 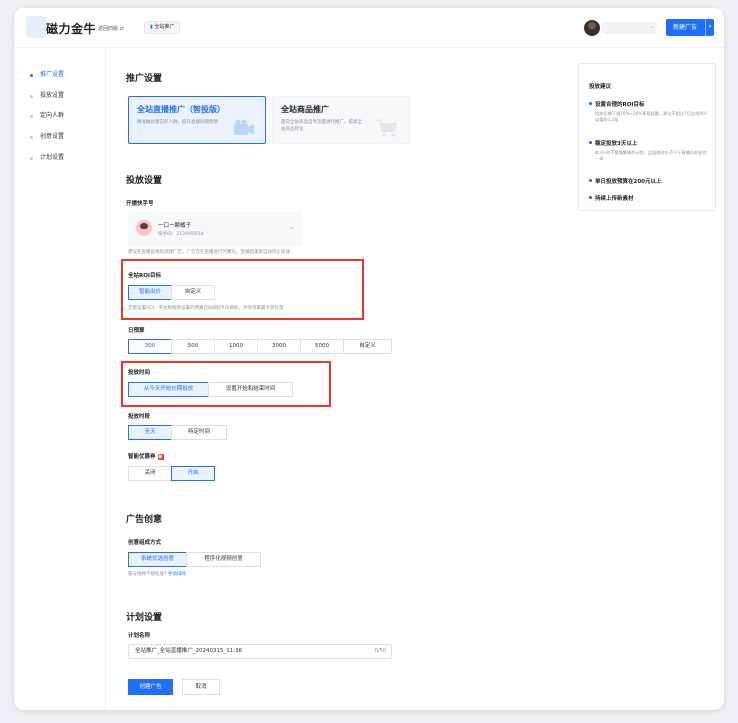 I want to click on budget-option-500: 500, so click(x=193, y=346).